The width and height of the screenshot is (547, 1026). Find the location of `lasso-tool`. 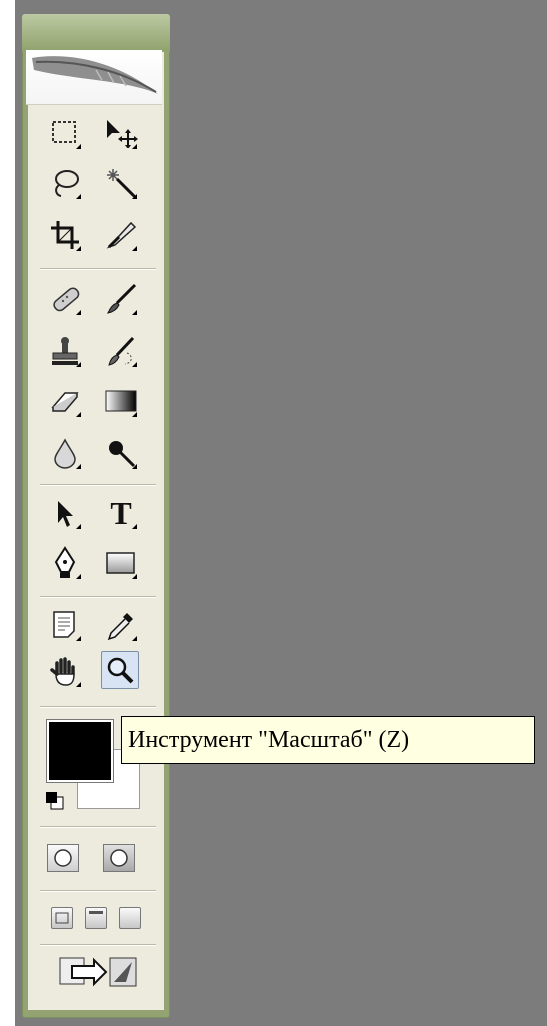

lasso-tool is located at coordinates (65, 183).